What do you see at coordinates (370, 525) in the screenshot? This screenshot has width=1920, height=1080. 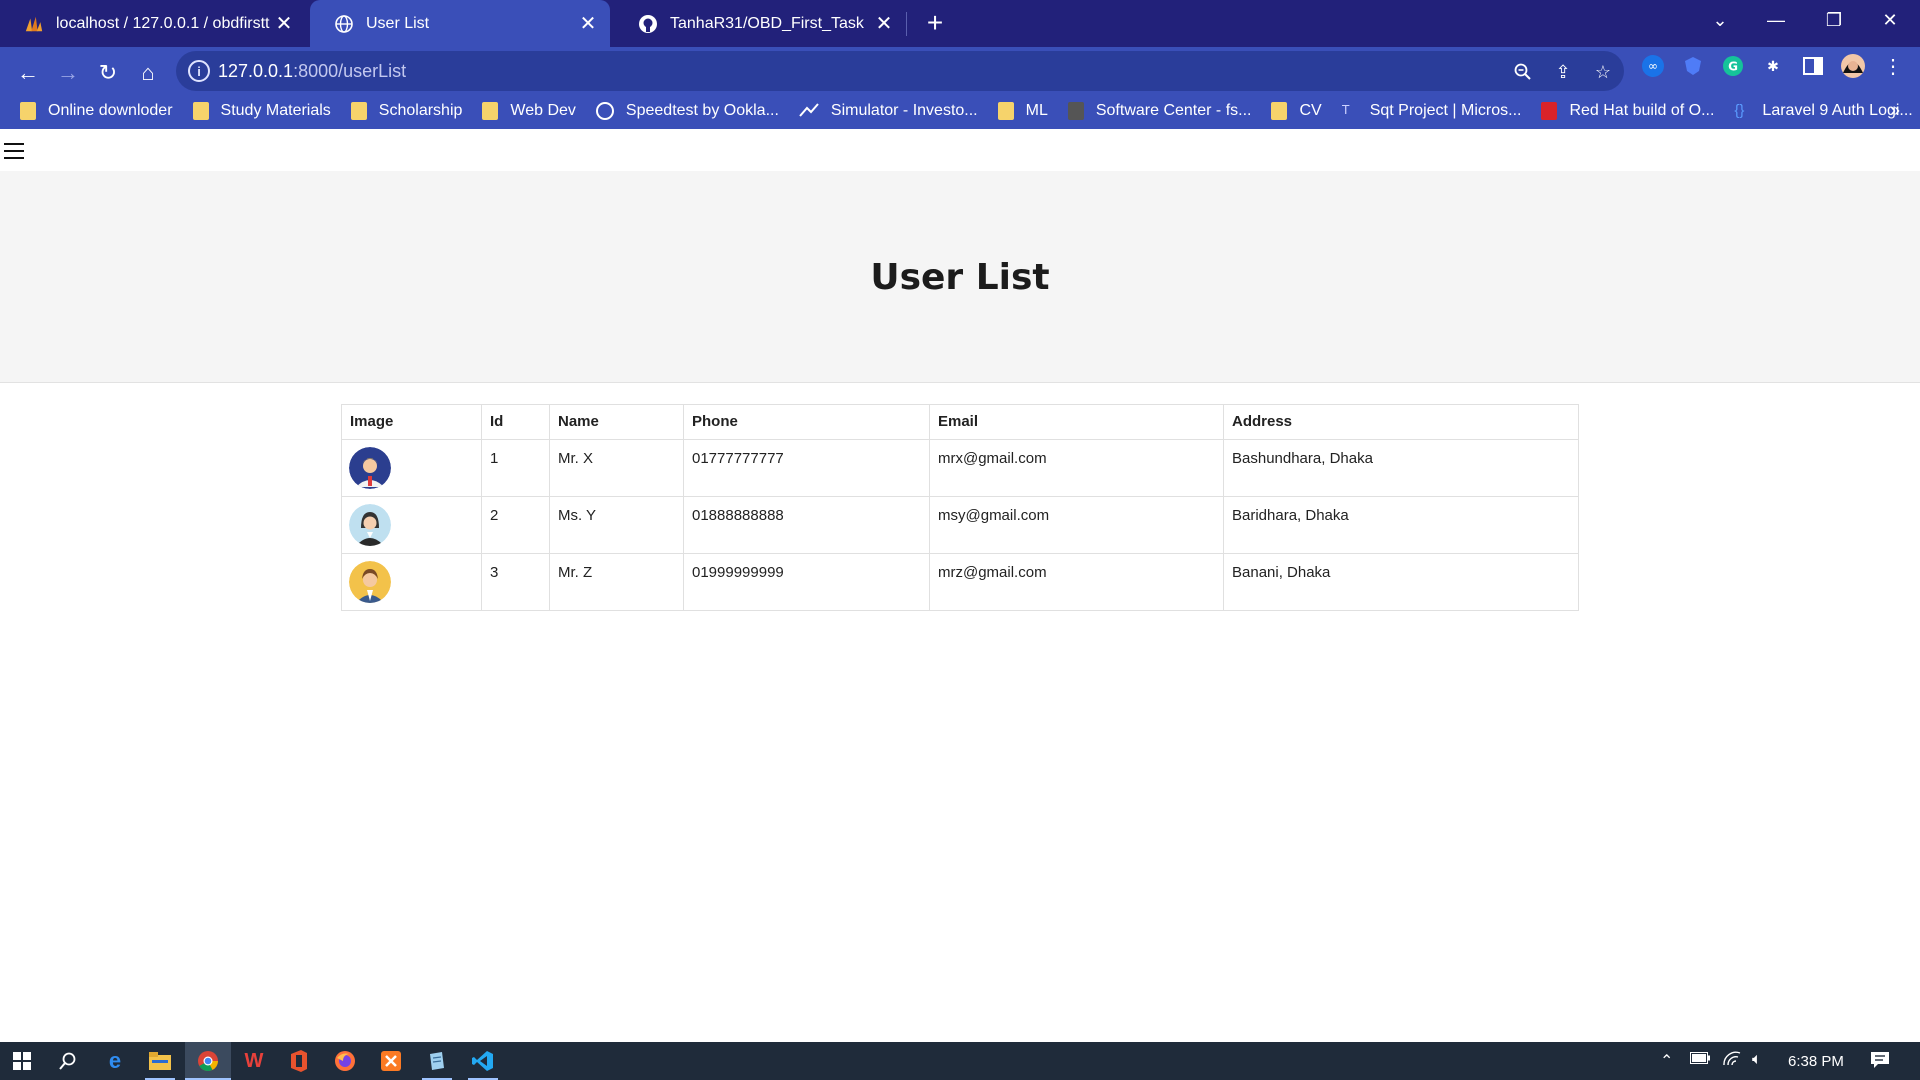 I see `female-avatar-icon` at bounding box center [370, 525].